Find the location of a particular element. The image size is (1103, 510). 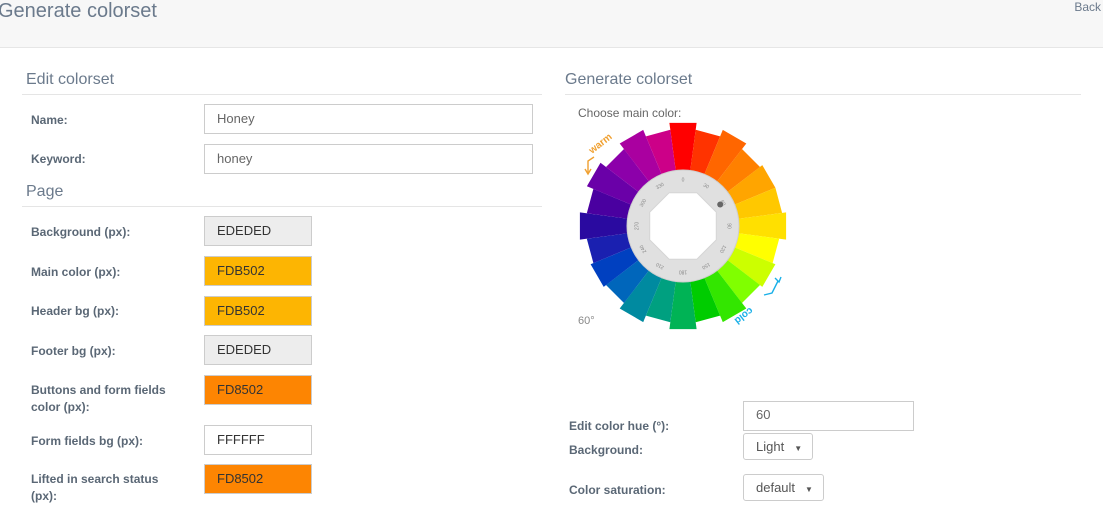

ring-tick-label: 90 is located at coordinates (729, 226).